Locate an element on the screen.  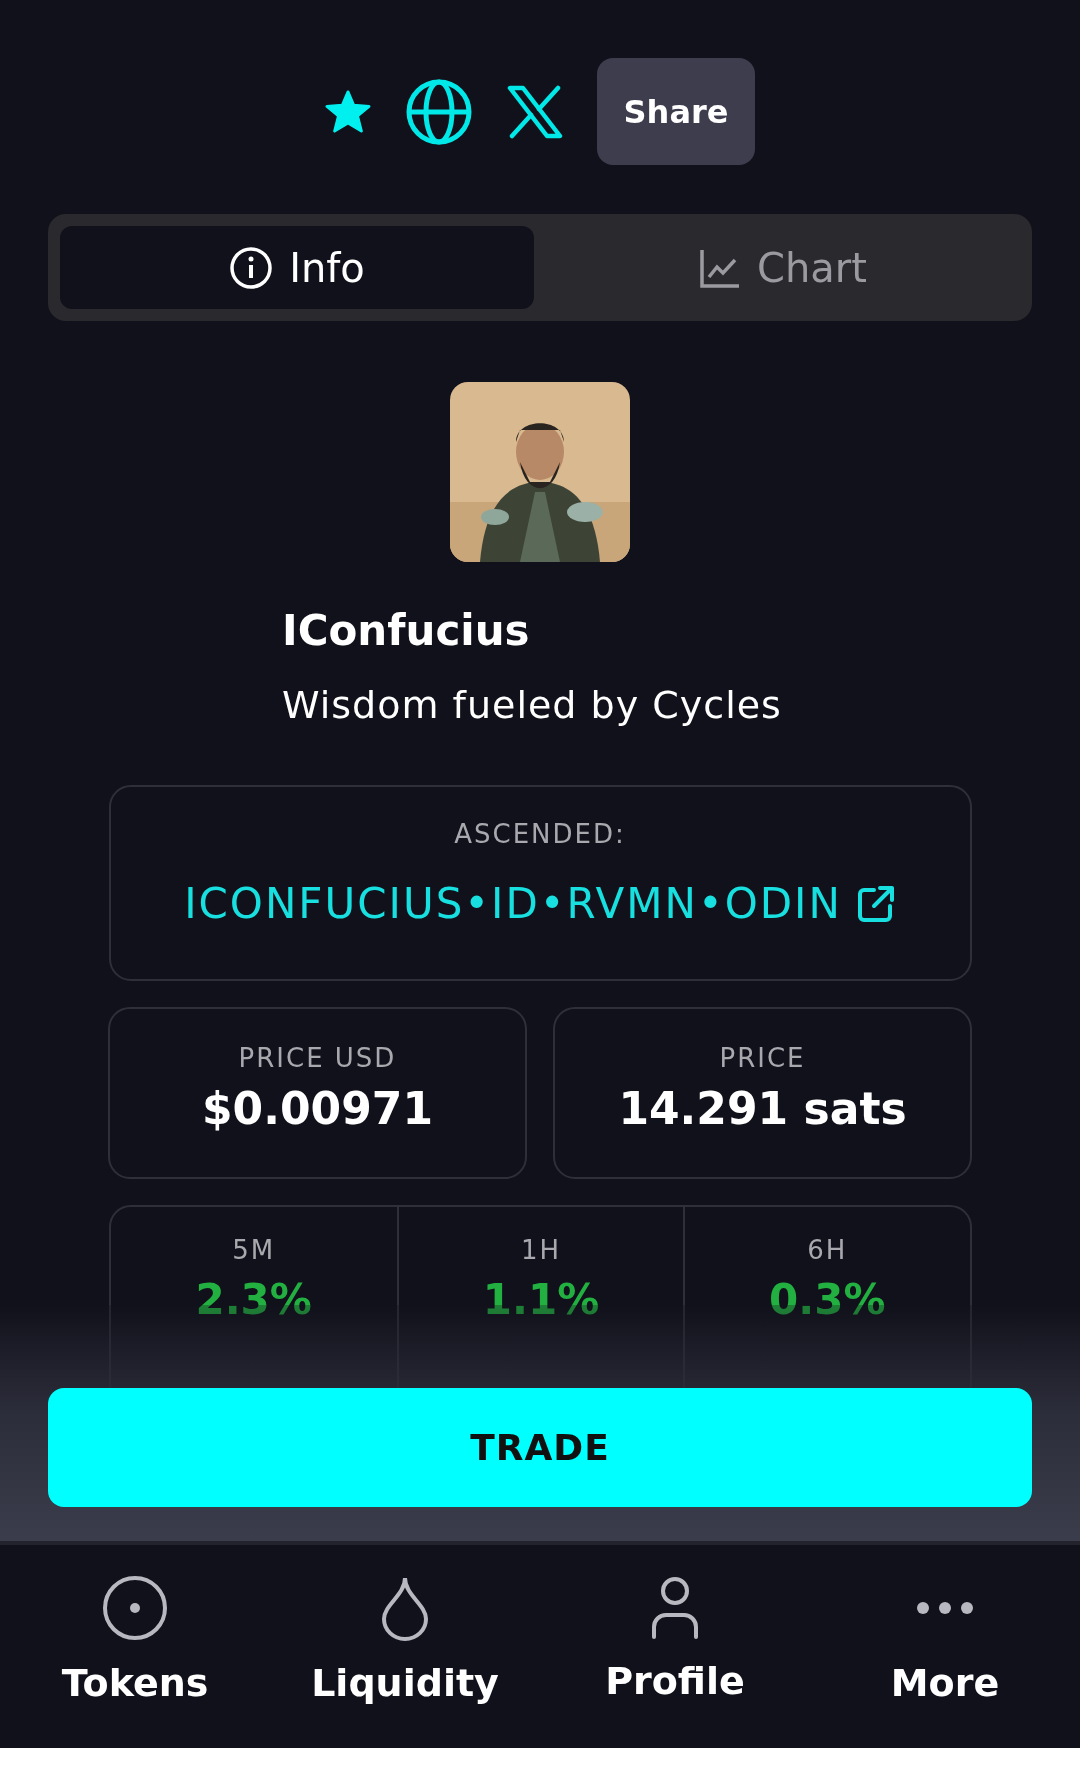
period-label: 5M is located at coordinates (254, 1250).